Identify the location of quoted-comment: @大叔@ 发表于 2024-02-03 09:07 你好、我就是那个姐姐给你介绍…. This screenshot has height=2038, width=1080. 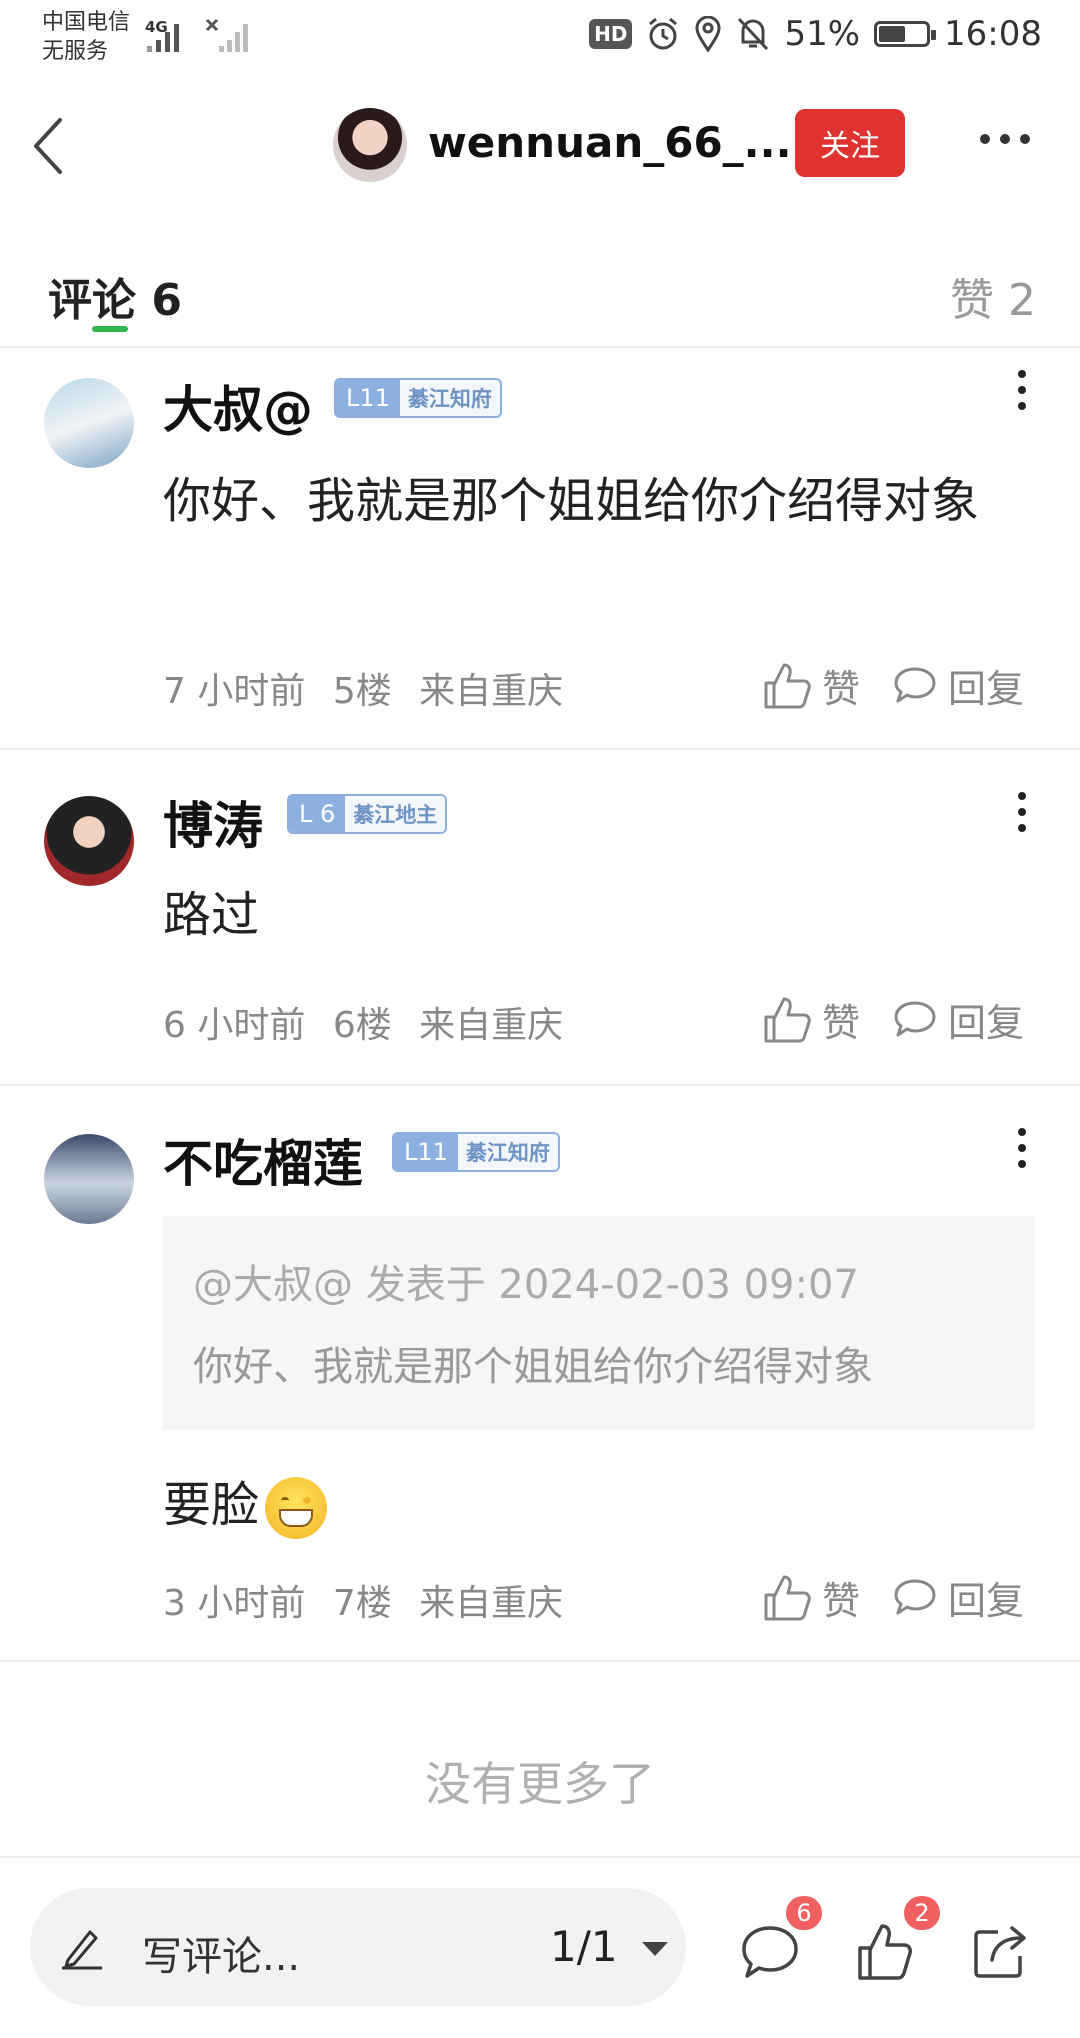
(599, 1323).